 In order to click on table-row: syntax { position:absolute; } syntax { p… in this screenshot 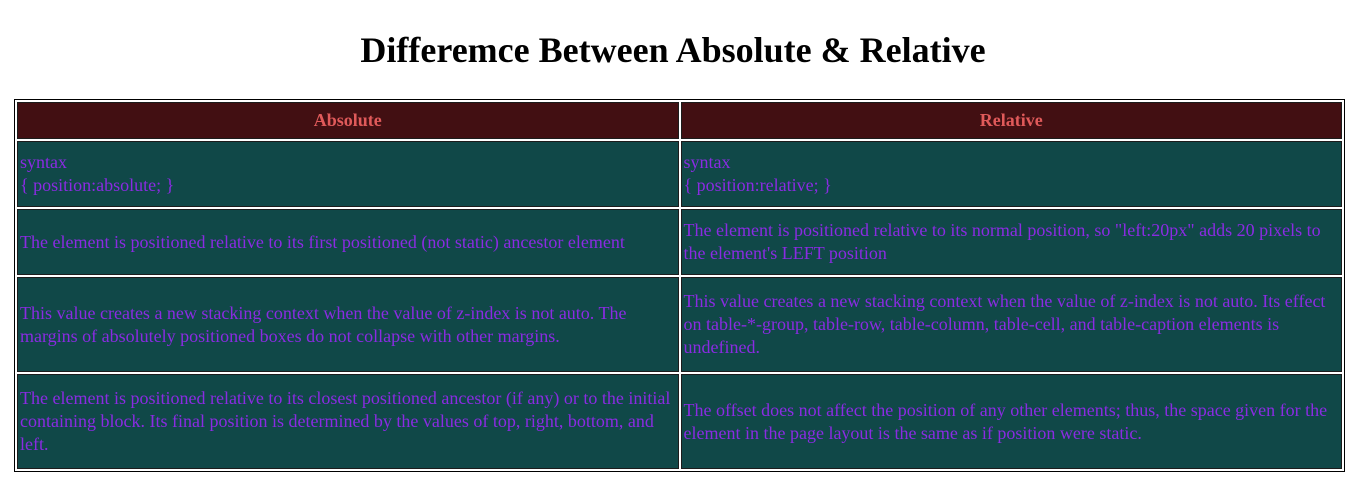, I will do `click(679, 174)`.